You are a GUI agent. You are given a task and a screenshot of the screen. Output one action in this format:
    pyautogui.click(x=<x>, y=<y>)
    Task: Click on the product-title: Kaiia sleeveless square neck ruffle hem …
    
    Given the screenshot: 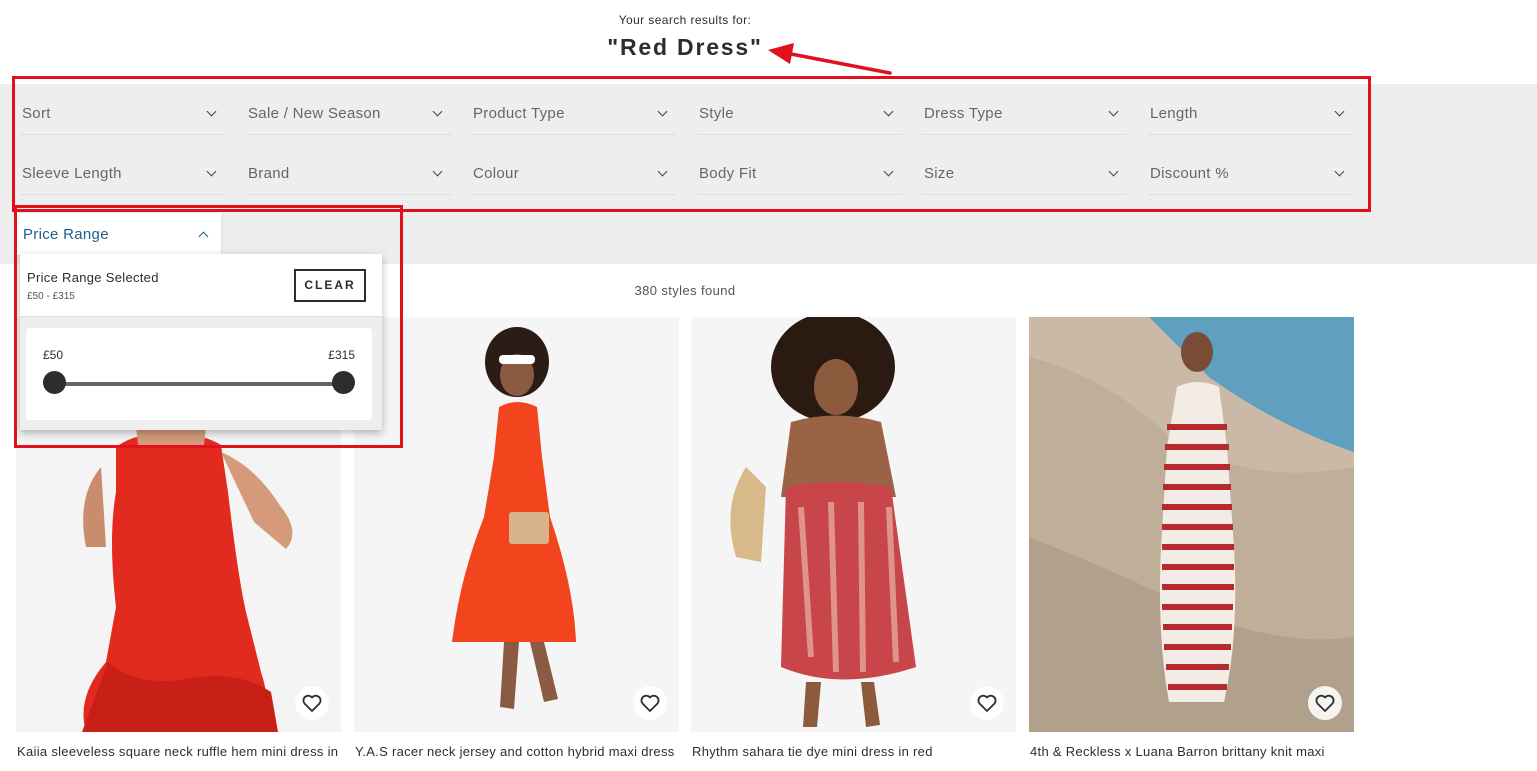 What is the action you would take?
    pyautogui.click(x=185, y=751)
    